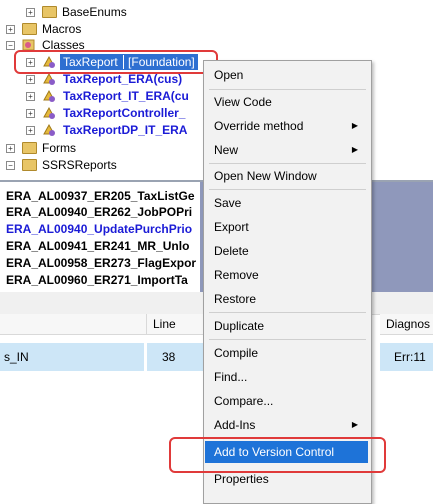 The image size is (433, 504). I want to click on menu-item-restore: Restore, so click(286, 299).